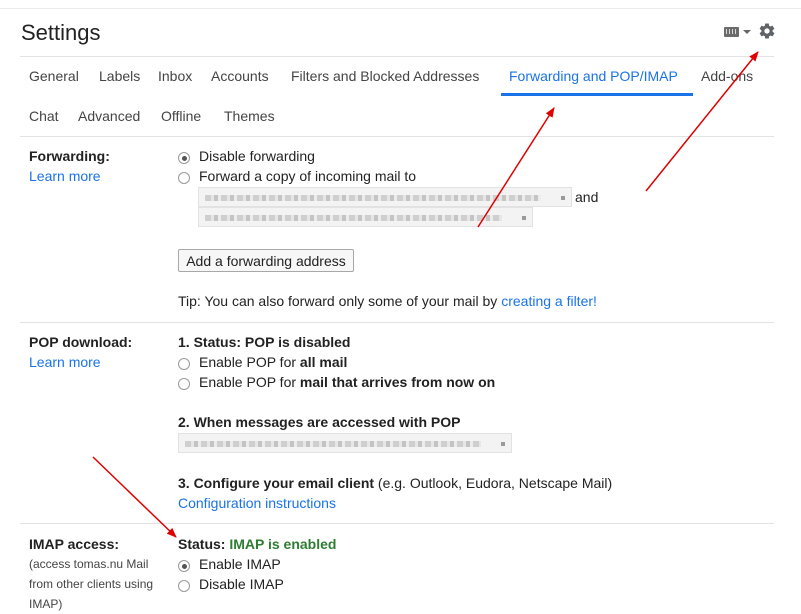 The image size is (801, 614). I want to click on tab-general: General, so click(54, 76).